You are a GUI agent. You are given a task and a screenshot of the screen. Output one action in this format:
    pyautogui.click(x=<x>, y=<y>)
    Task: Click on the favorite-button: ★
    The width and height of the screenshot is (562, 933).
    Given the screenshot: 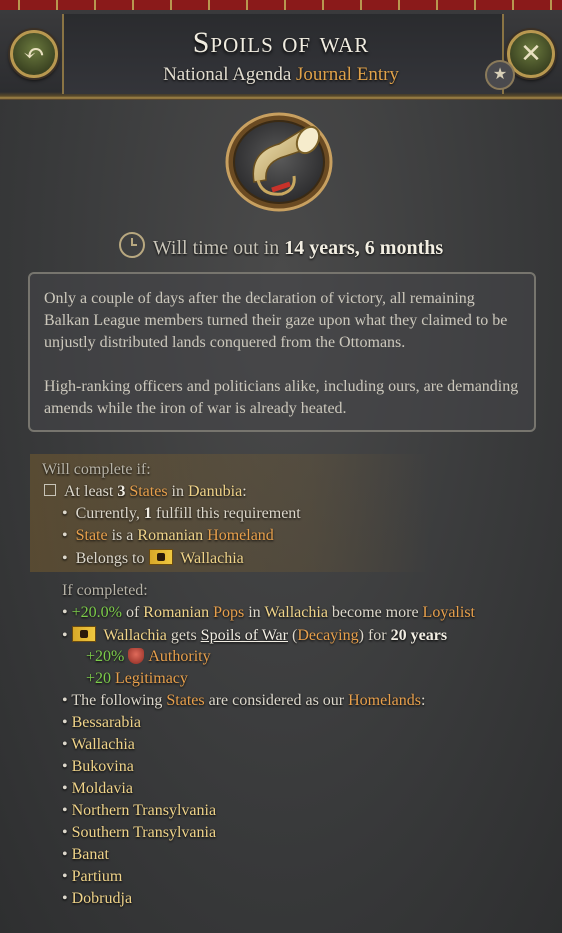 What is the action you would take?
    pyautogui.click(x=500, y=75)
    